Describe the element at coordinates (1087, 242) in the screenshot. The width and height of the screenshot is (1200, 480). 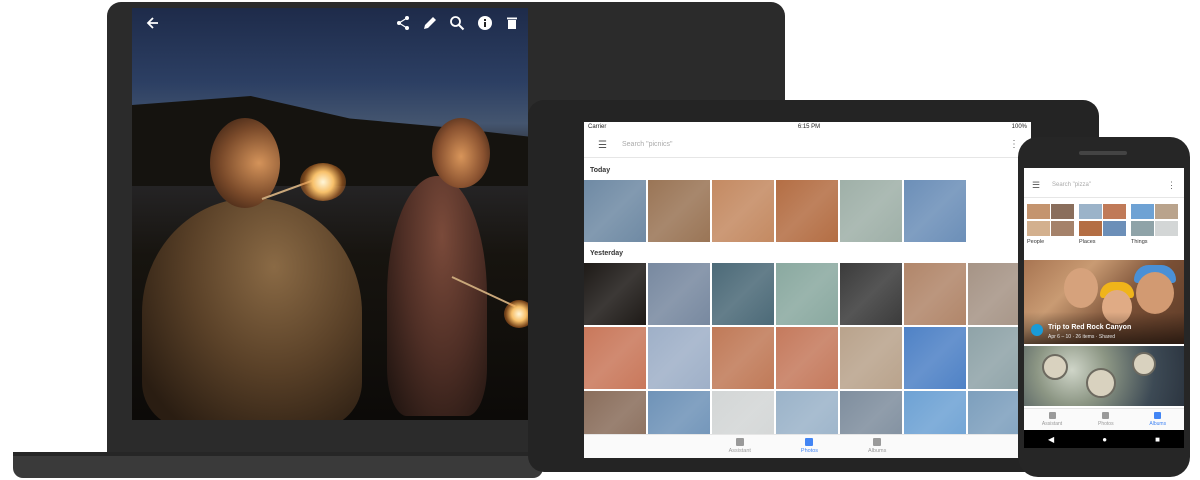
I see `category-label: Places` at that location.